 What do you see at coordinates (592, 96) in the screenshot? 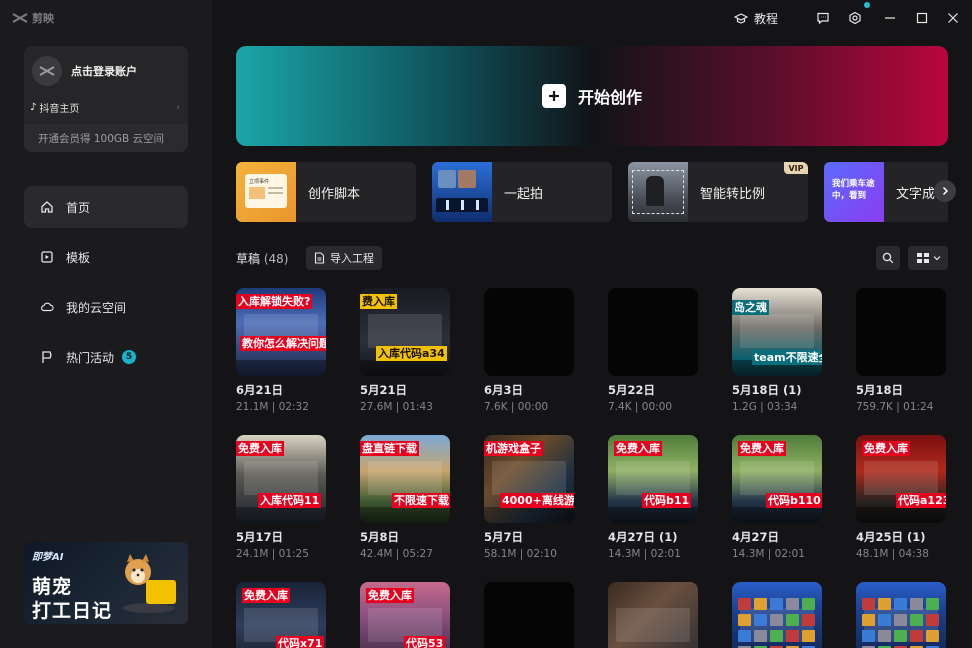
I see `start-creating-button: 开始创作` at bounding box center [592, 96].